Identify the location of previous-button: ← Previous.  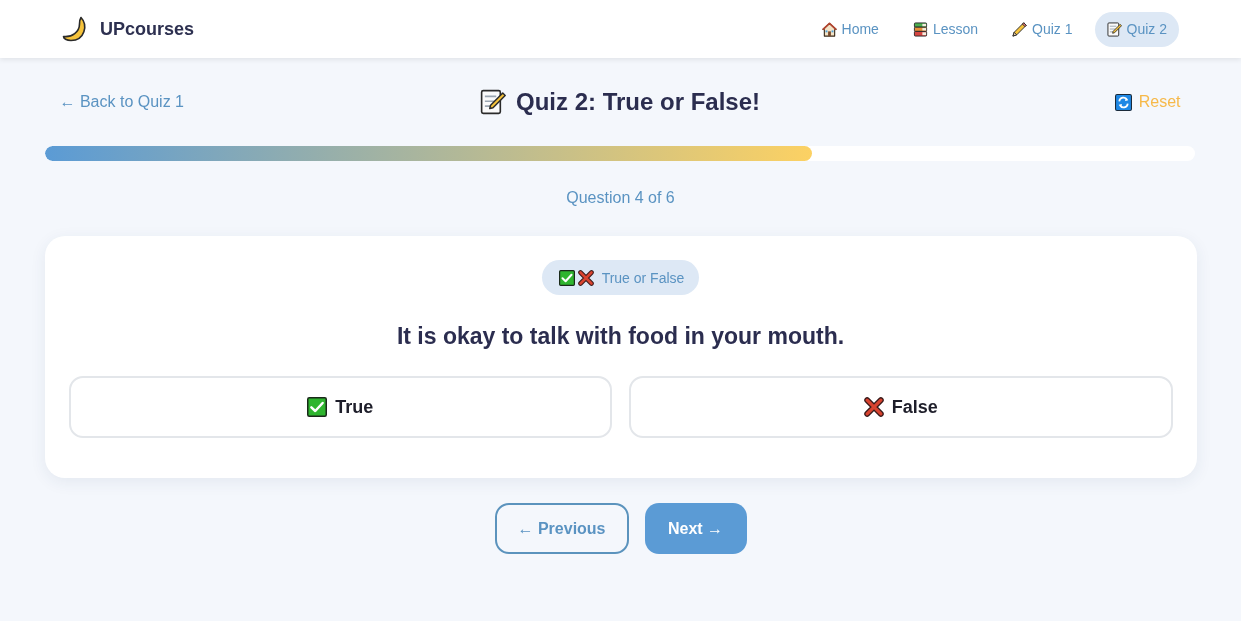
(561, 528).